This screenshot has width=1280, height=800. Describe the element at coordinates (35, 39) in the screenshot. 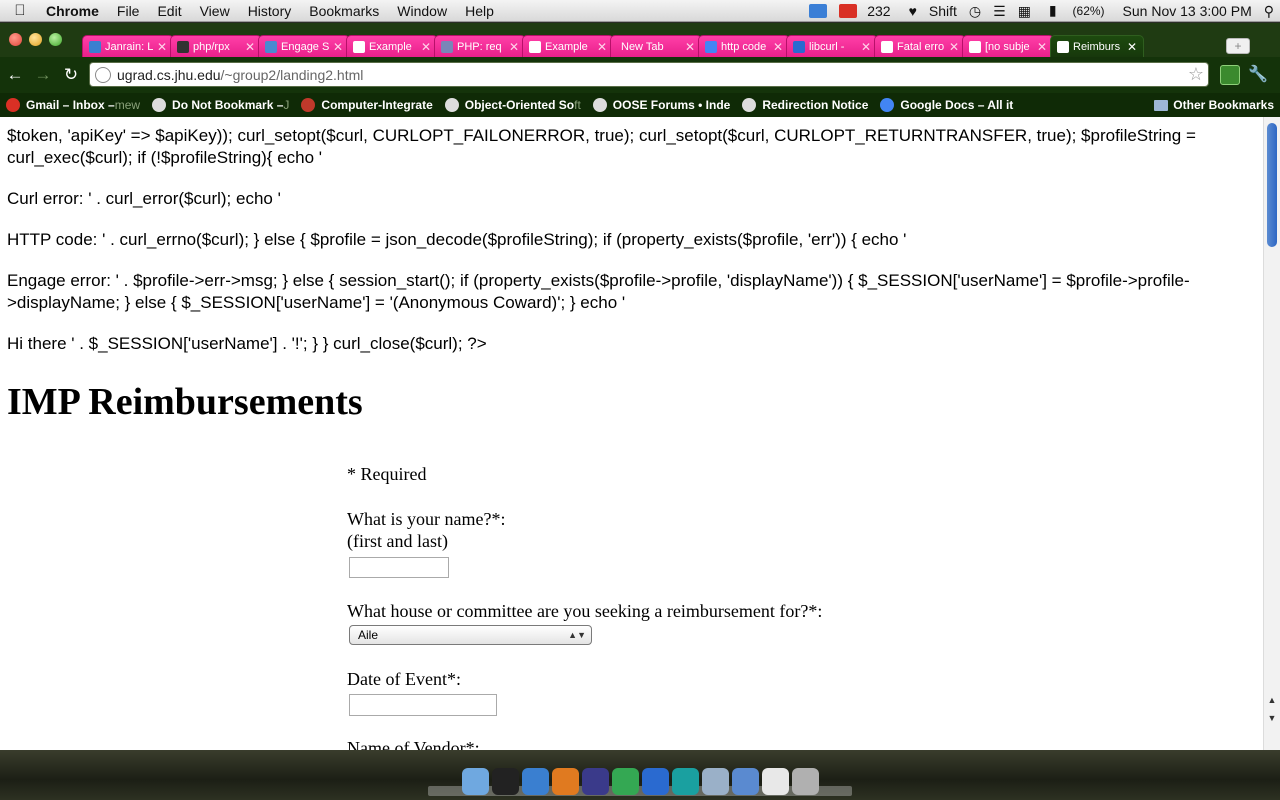

I see `window-minimize-button` at that location.